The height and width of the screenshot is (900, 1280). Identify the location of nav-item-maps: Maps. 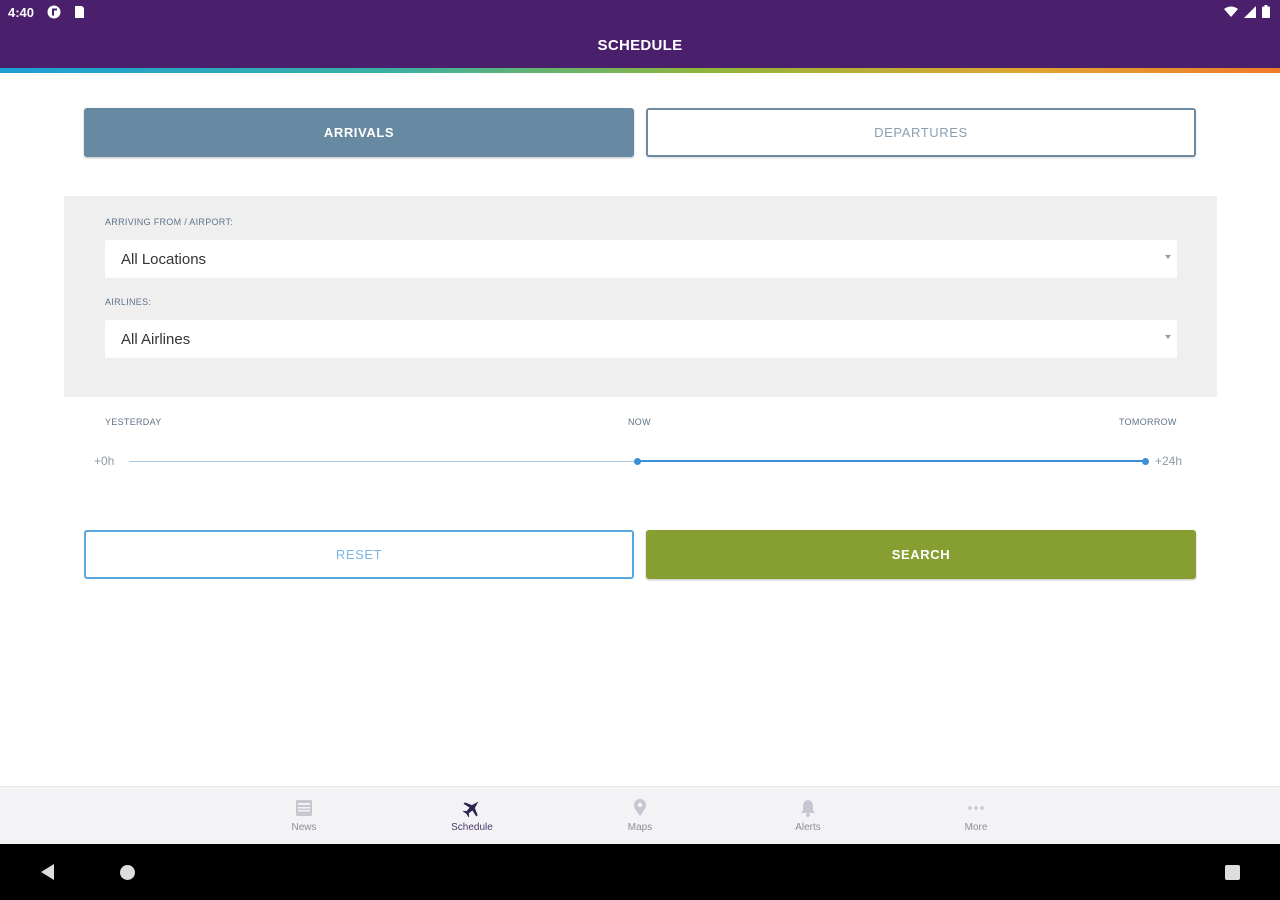
(640, 815).